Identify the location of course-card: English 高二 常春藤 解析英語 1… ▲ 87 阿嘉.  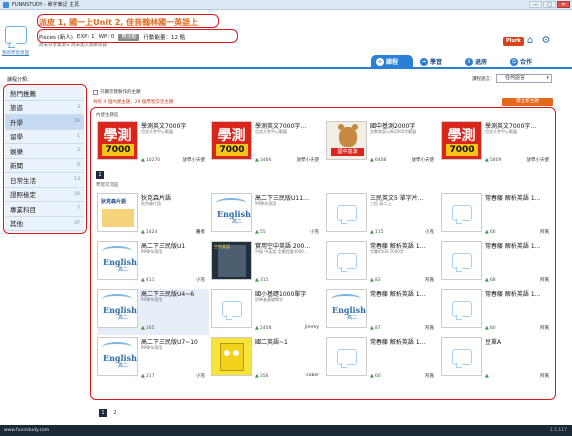
(382, 312).